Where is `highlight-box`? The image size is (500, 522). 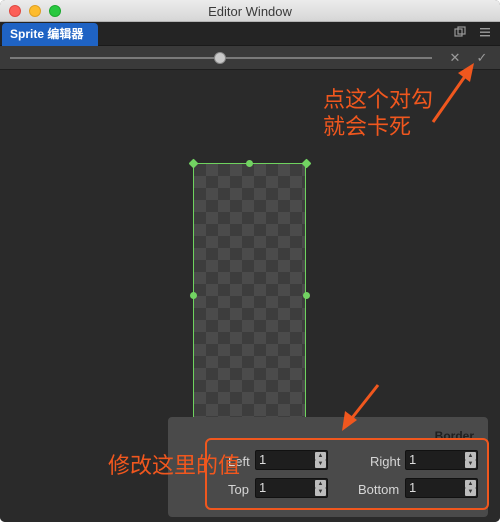
highlight-box is located at coordinates (347, 474).